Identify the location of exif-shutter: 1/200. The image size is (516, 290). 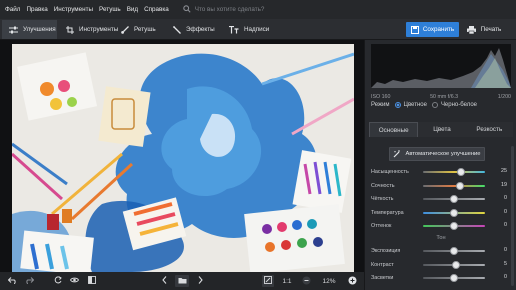
(504, 97).